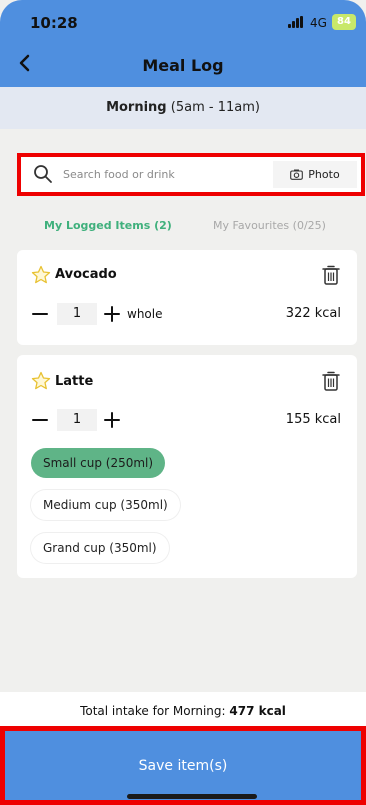 This screenshot has width=366, height=805. I want to click on search-icon, so click(43, 174).